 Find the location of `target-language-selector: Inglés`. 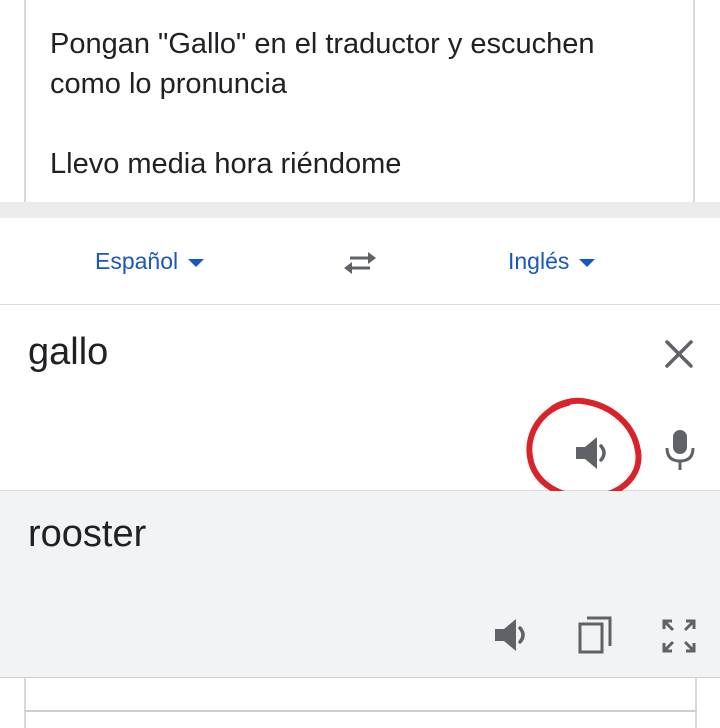

target-language-selector: Inglés is located at coordinates (552, 261).